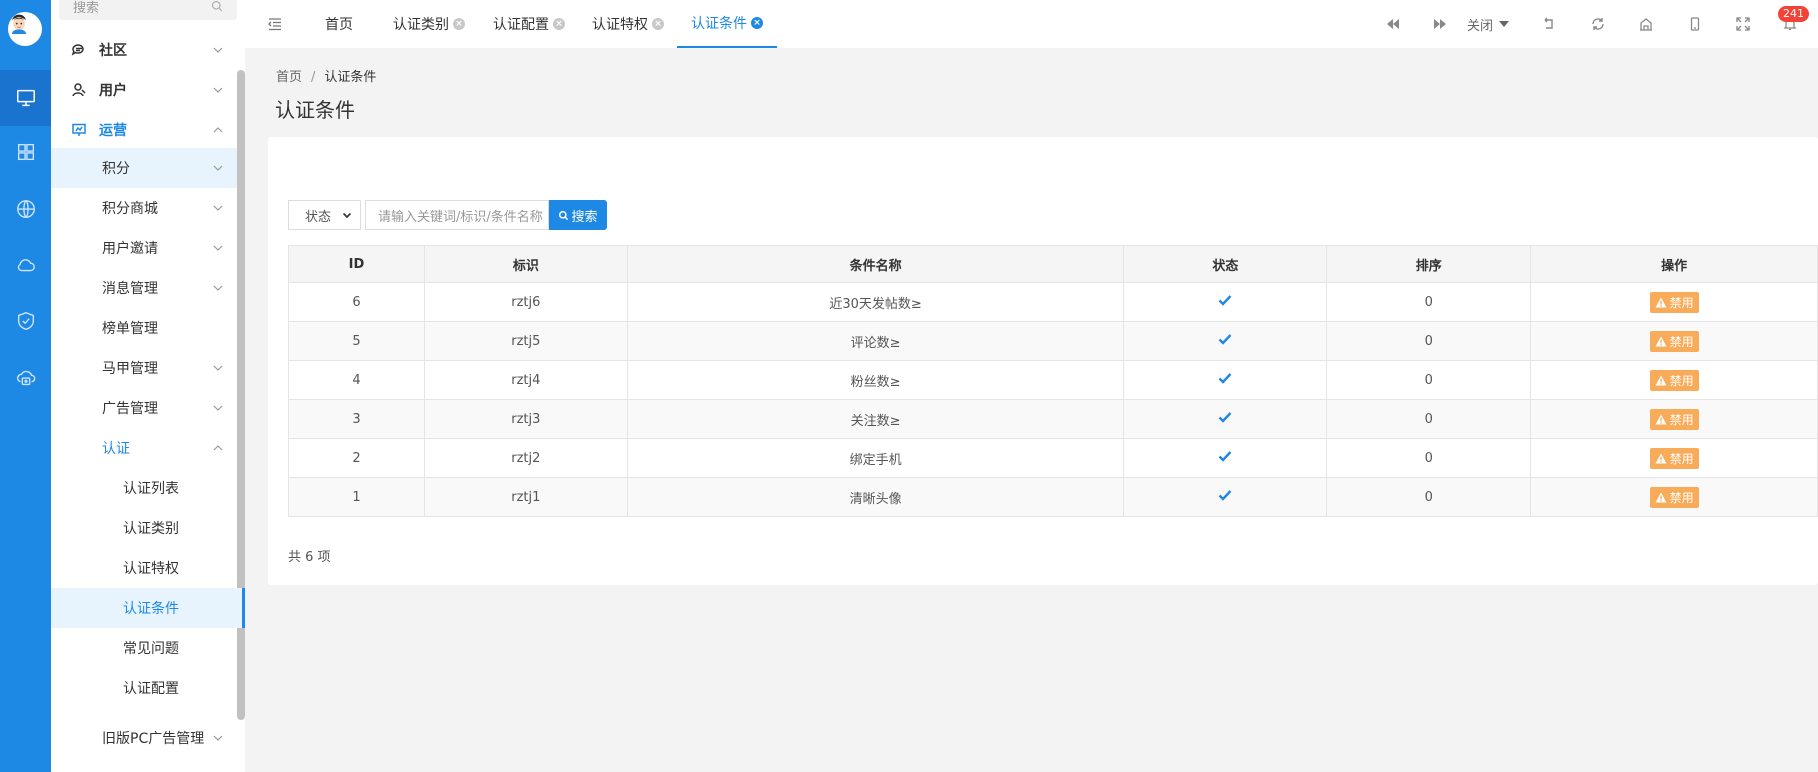 This screenshot has height=772, width=1818. What do you see at coordinates (144, 488) in the screenshot?
I see `sidebar-item-cert-list: 认证列表` at bounding box center [144, 488].